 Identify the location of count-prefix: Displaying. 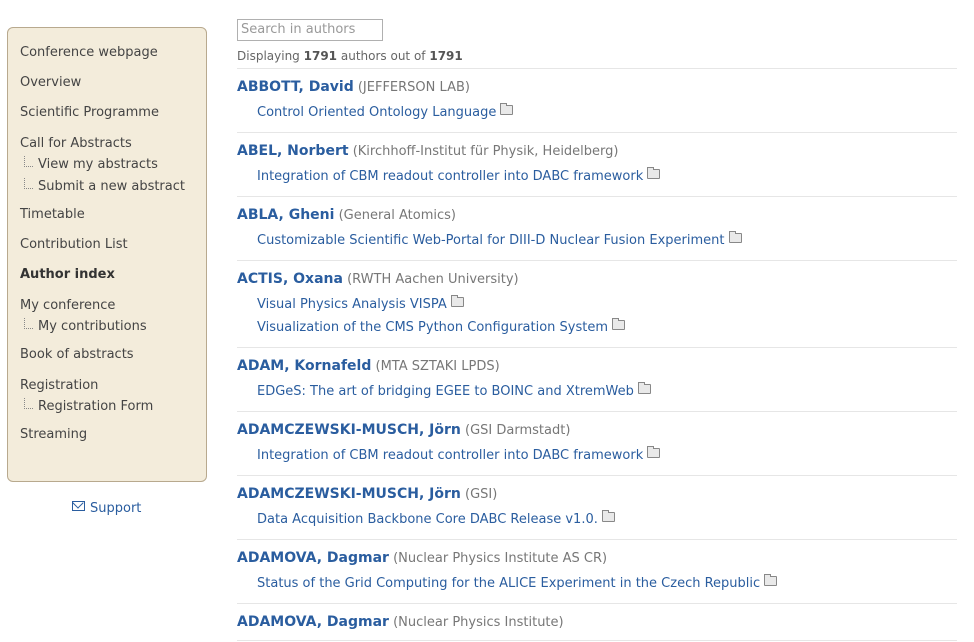
(268, 55).